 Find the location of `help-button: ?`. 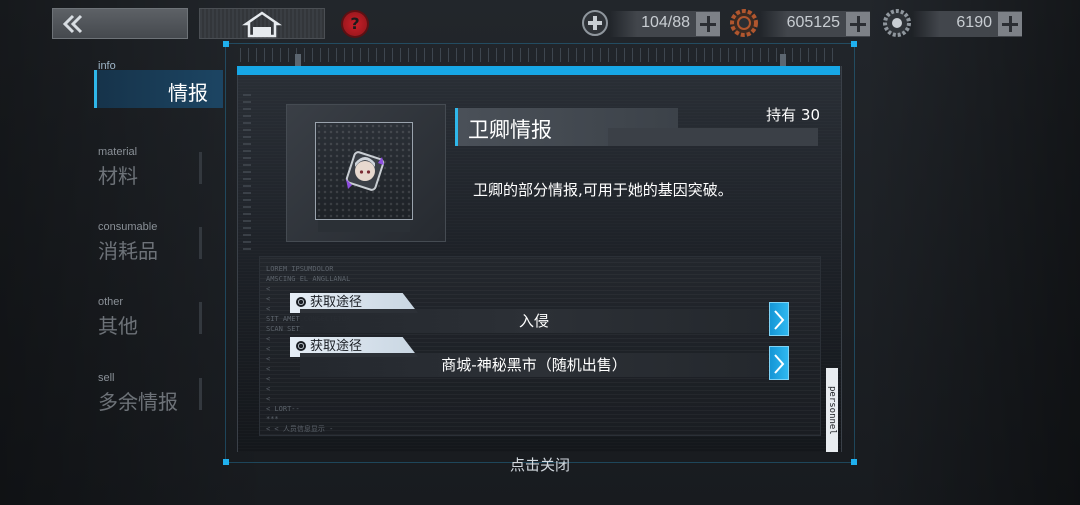

help-button: ? is located at coordinates (355, 24).